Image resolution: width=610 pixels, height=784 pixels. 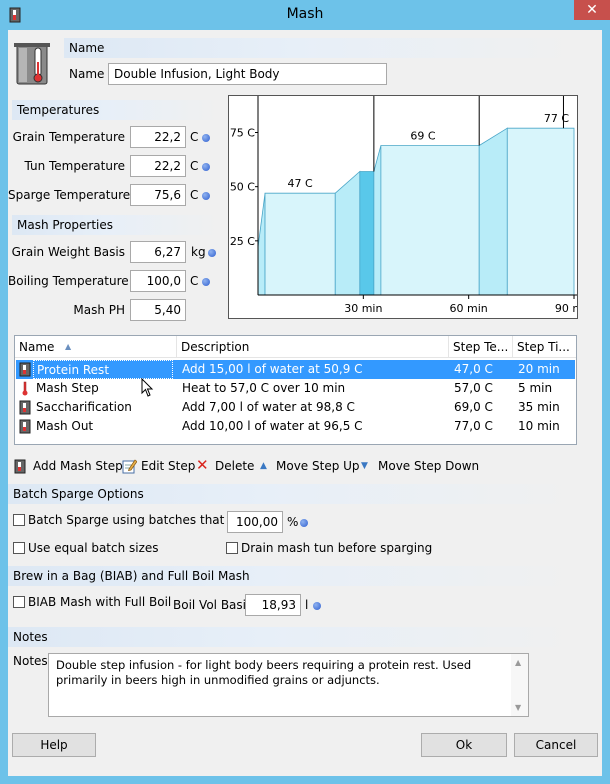 I want to click on tun-temp-label: Tun Temperature, so click(x=74, y=166).